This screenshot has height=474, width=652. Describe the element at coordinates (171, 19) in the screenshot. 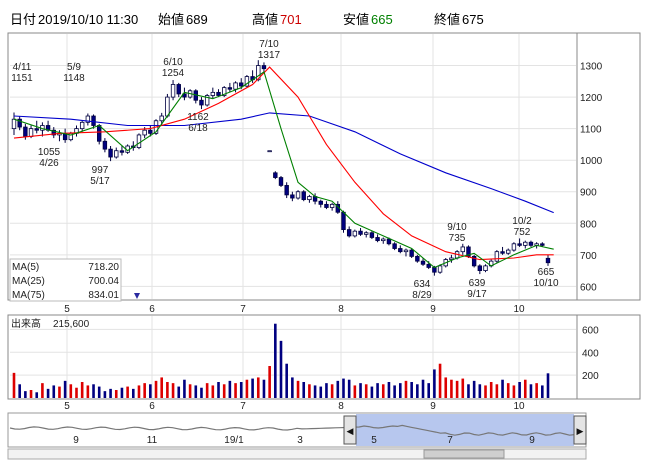

I see `open-label: 始値` at that location.